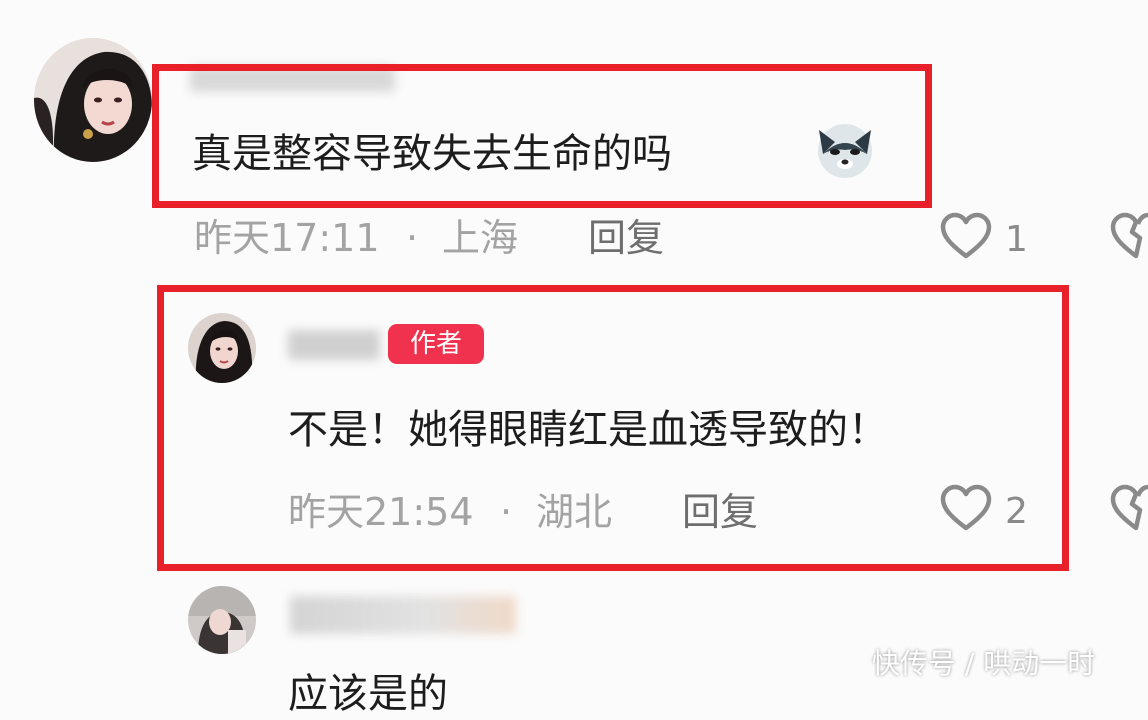  Describe the element at coordinates (480, 238) in the screenshot. I see `comment-location: 上海` at that location.